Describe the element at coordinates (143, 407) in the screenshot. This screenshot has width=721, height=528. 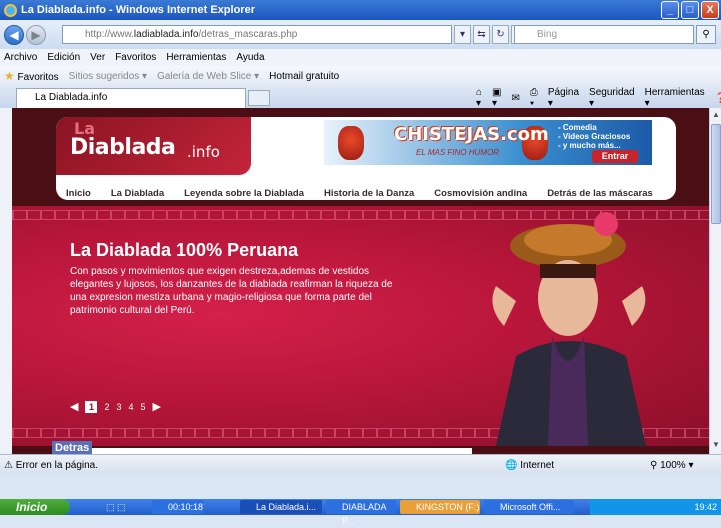
I see `page-5: 5` at that location.